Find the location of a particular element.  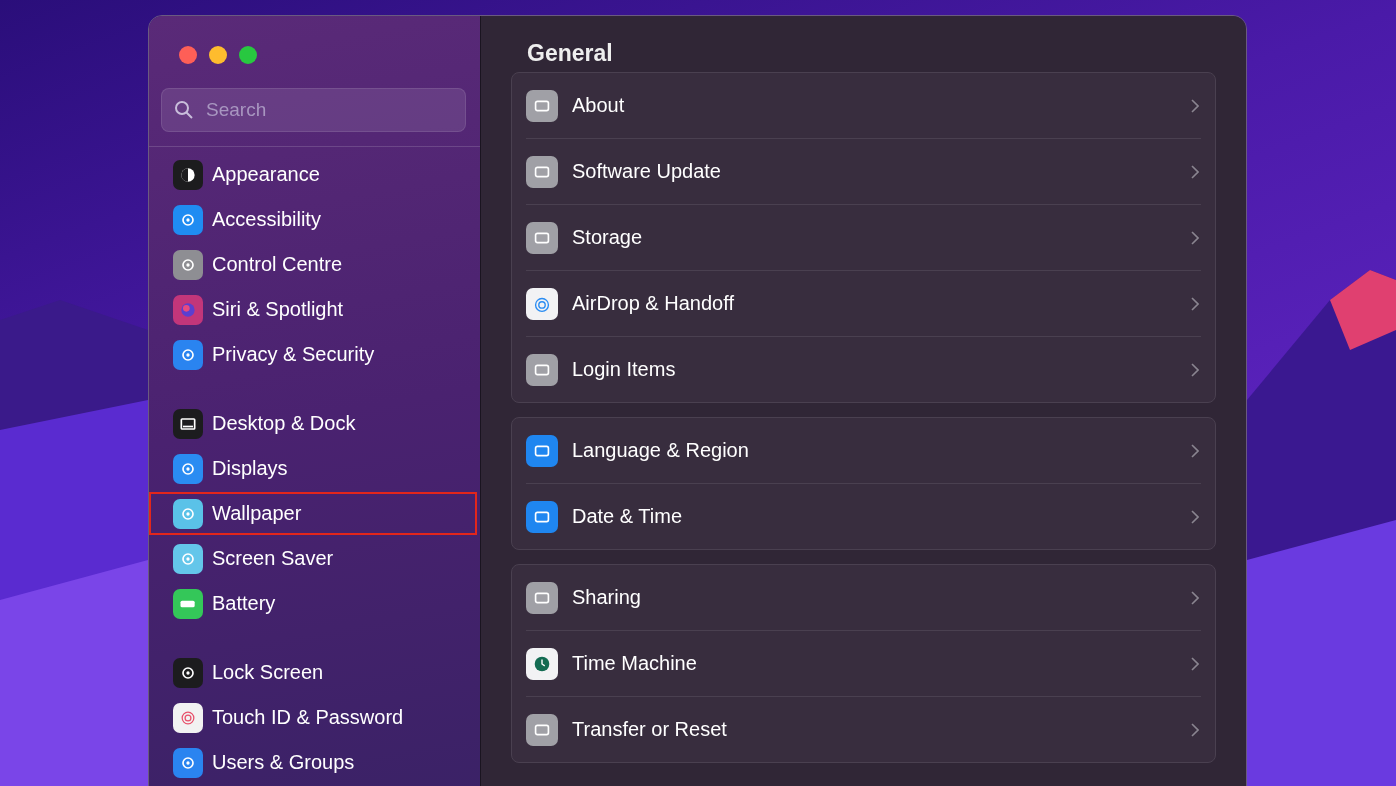

settings-row: Language & Region is located at coordinates (863, 451).